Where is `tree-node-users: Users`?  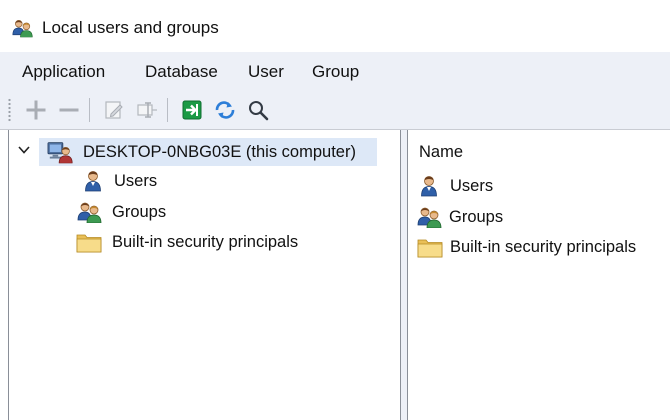 tree-node-users: Users is located at coordinates (119, 181).